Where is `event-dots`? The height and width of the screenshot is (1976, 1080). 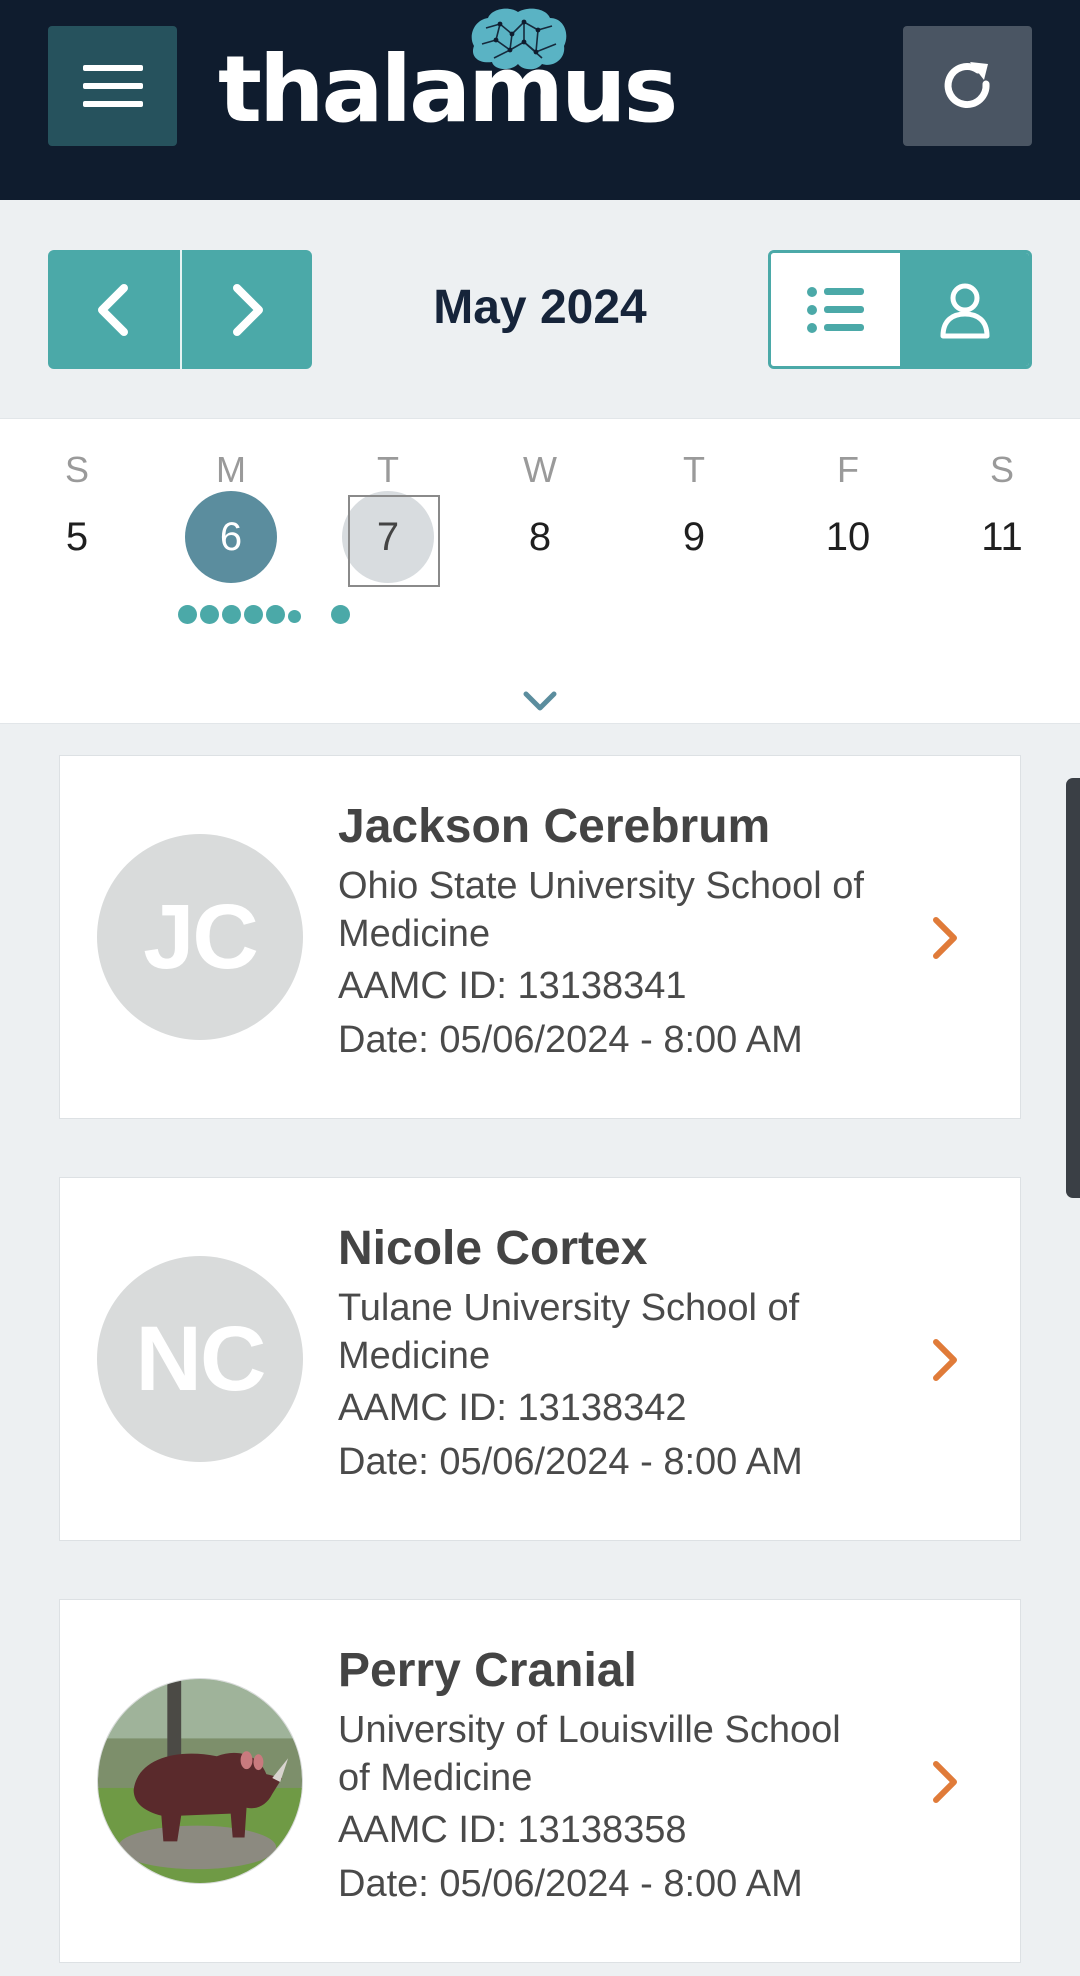 event-dots is located at coordinates (540, 617).